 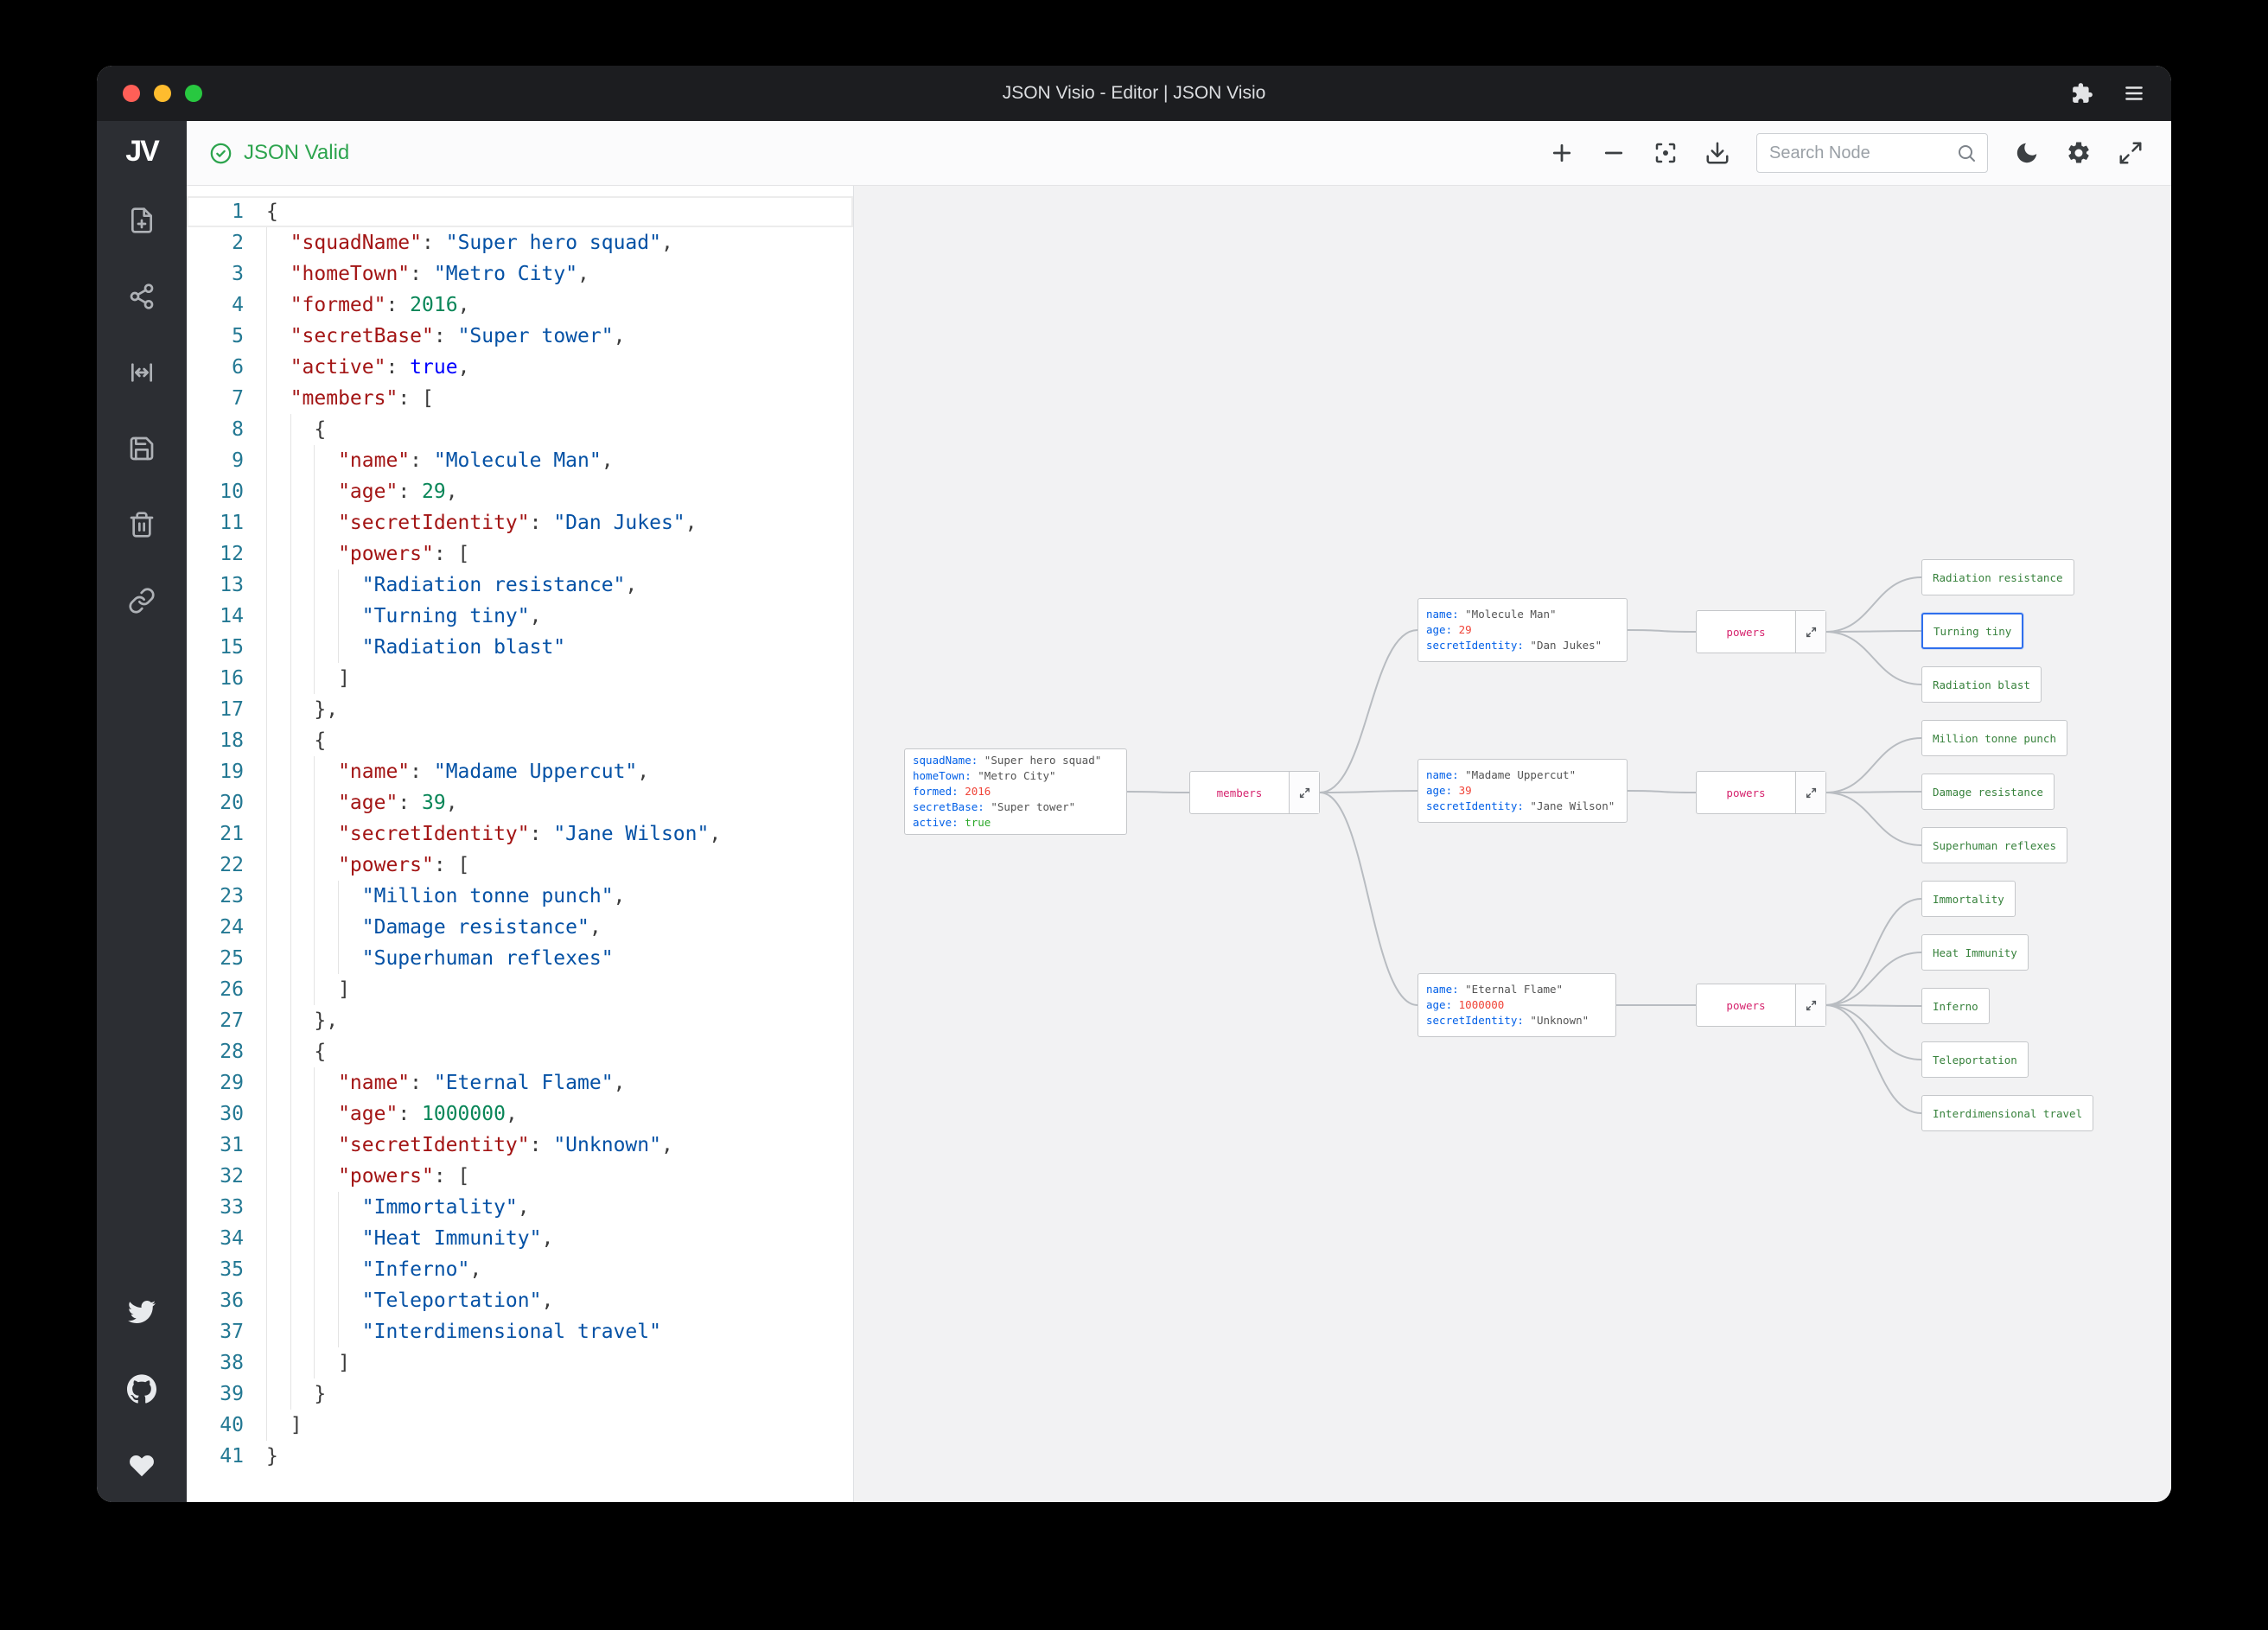 What do you see at coordinates (2027, 153) in the screenshot?
I see `dark-mode-moon-icon` at bounding box center [2027, 153].